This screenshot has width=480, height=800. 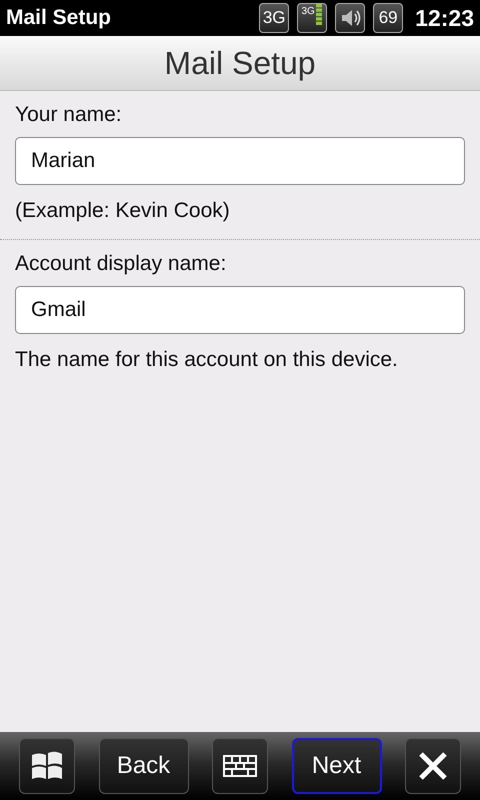 I want to click on close-button, so click(x=433, y=766).